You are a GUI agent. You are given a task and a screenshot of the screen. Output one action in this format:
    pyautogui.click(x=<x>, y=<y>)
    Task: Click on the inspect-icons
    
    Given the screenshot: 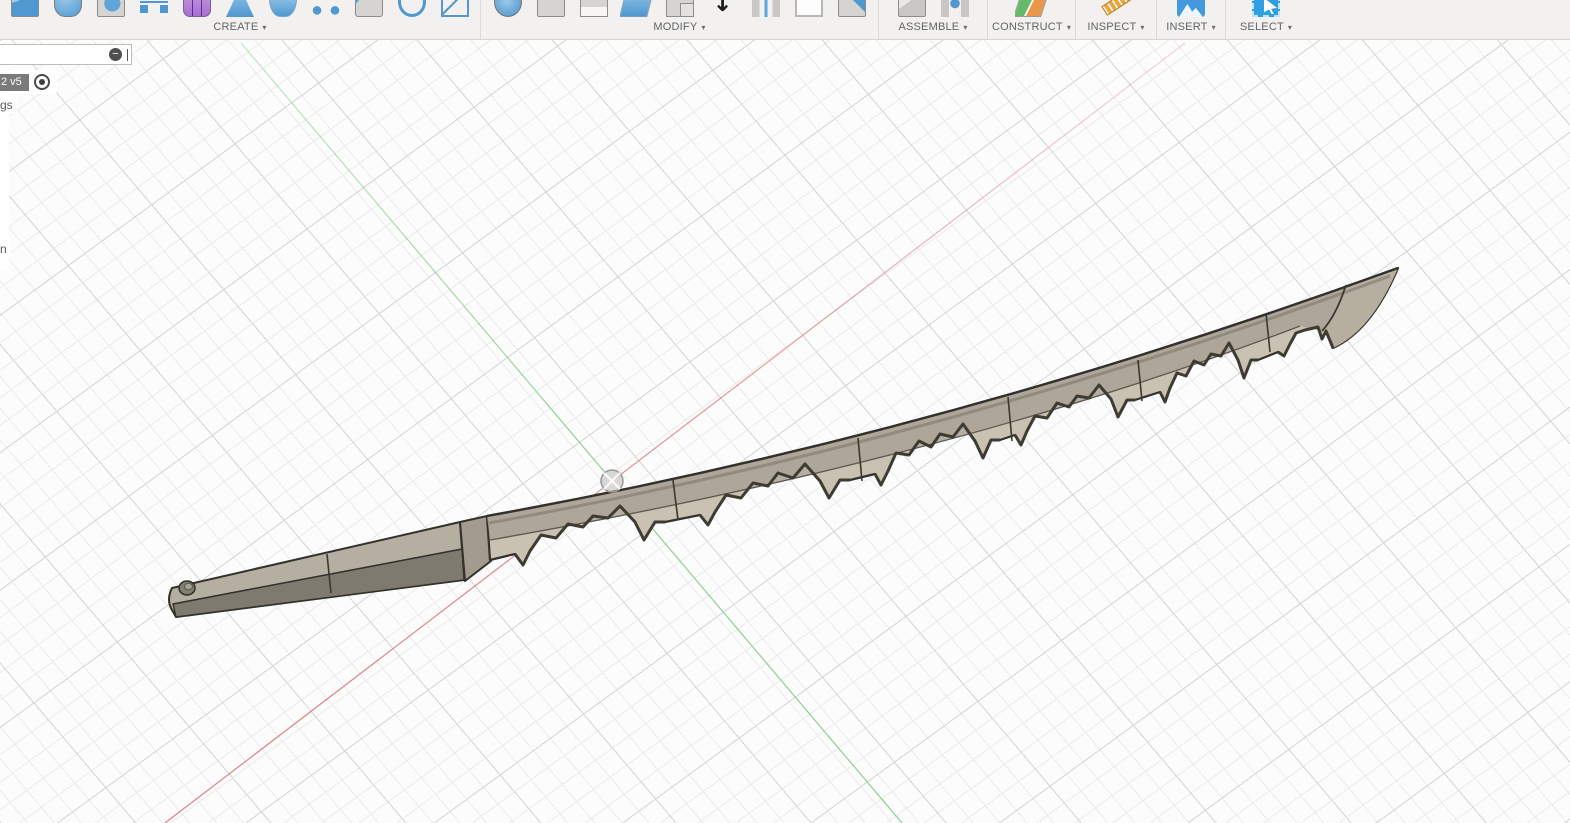 What is the action you would take?
    pyautogui.click(x=1116, y=10)
    